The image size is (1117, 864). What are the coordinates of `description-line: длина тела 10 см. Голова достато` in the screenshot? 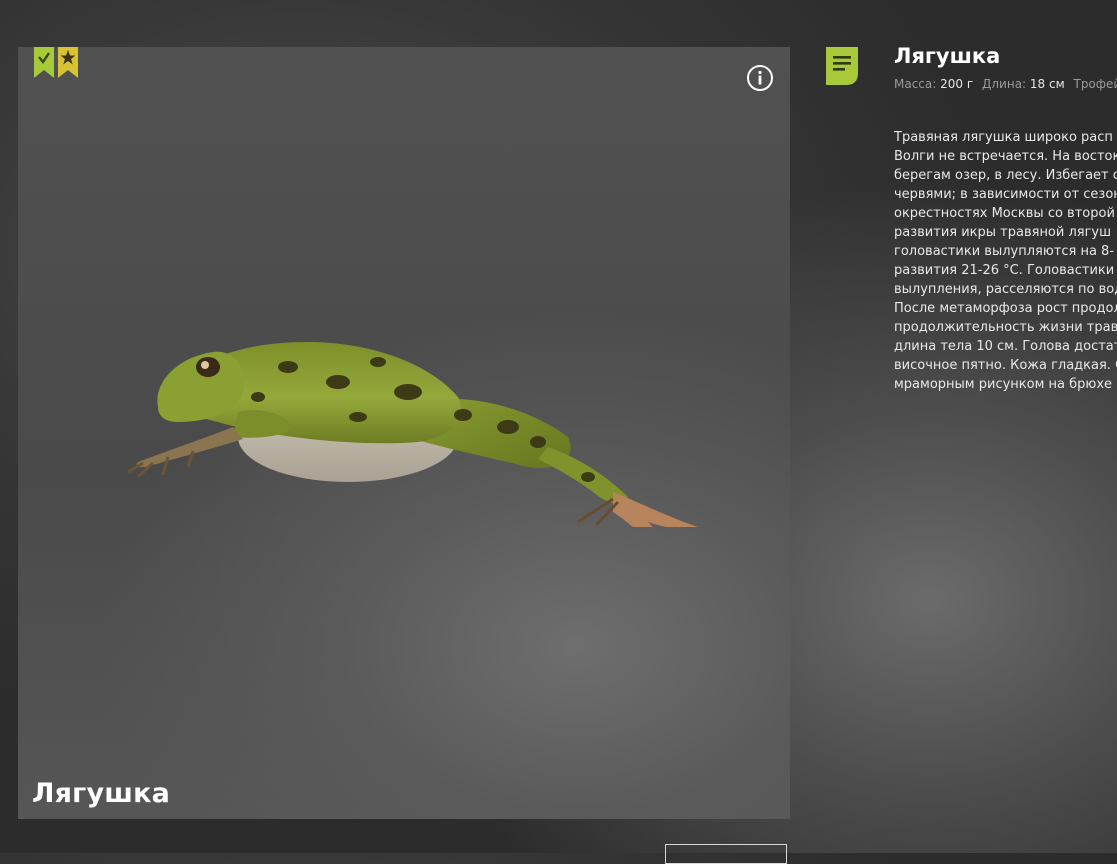 It's located at (1005, 346).